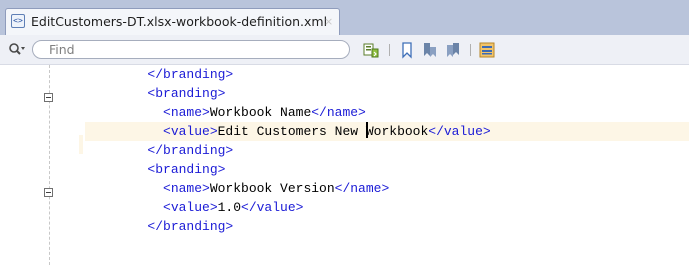 This screenshot has height=265, width=689. Describe the element at coordinates (272, 188) in the screenshot. I see `xml-text: Workbook Version` at that location.